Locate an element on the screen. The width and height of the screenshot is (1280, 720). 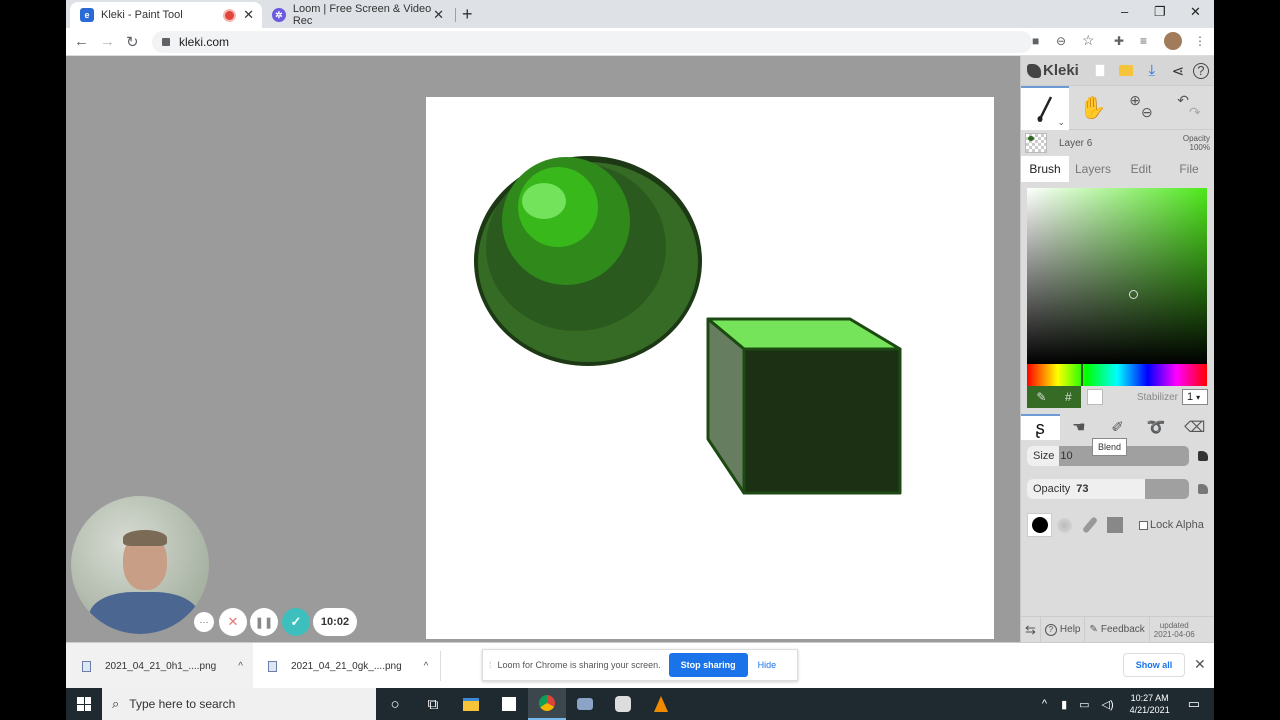
drag-handle-icon: ⁞ is located at coordinates (490, 665).